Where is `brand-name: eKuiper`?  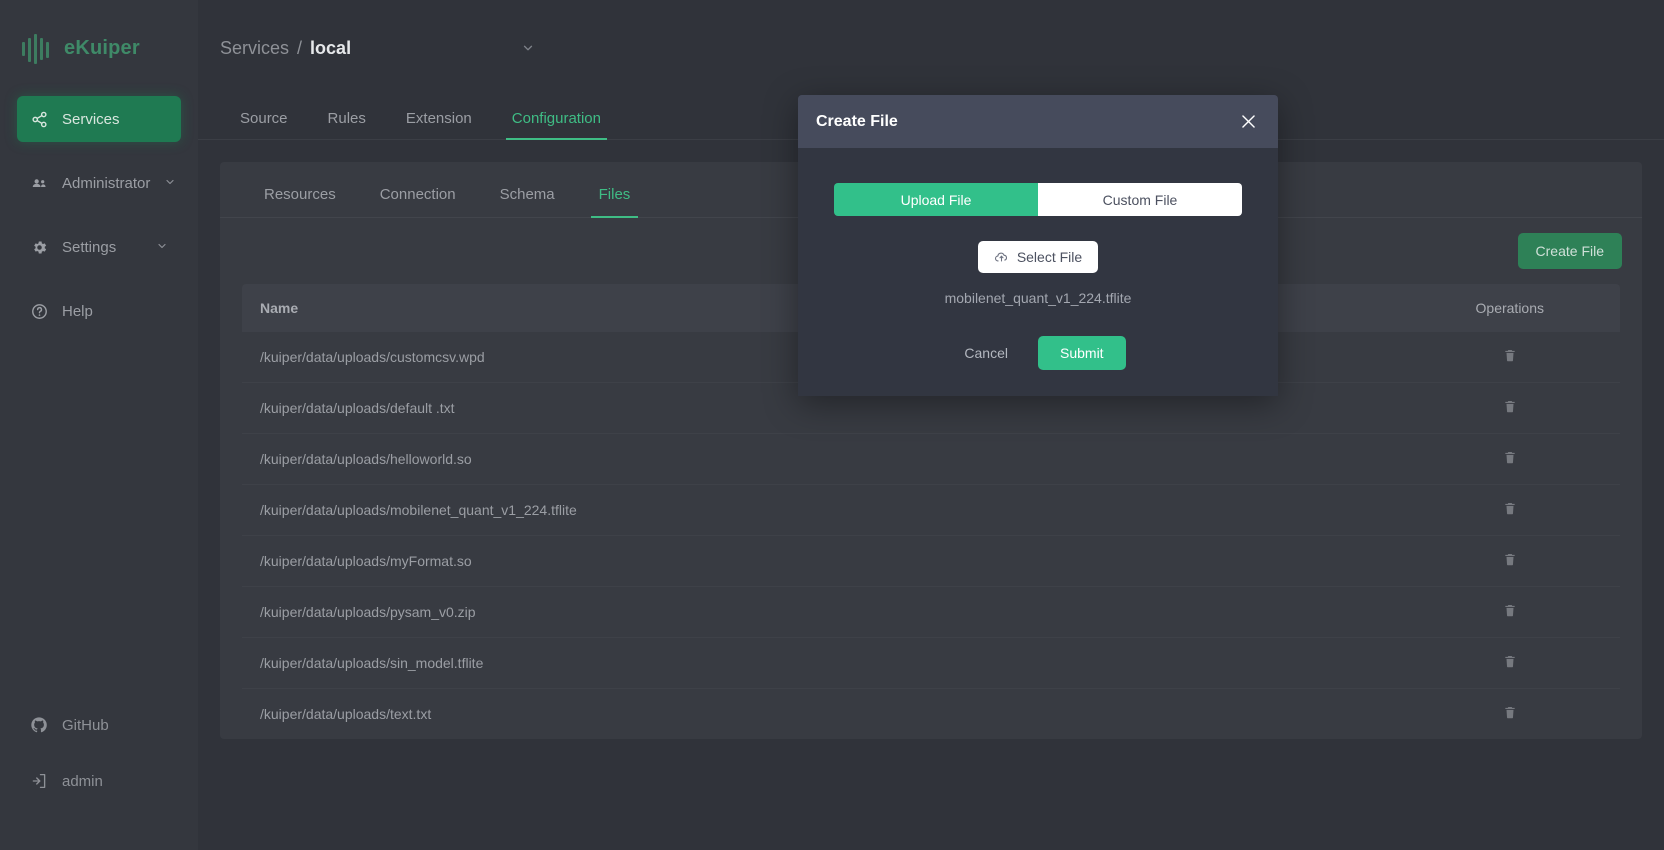 brand-name: eKuiper is located at coordinates (102, 47).